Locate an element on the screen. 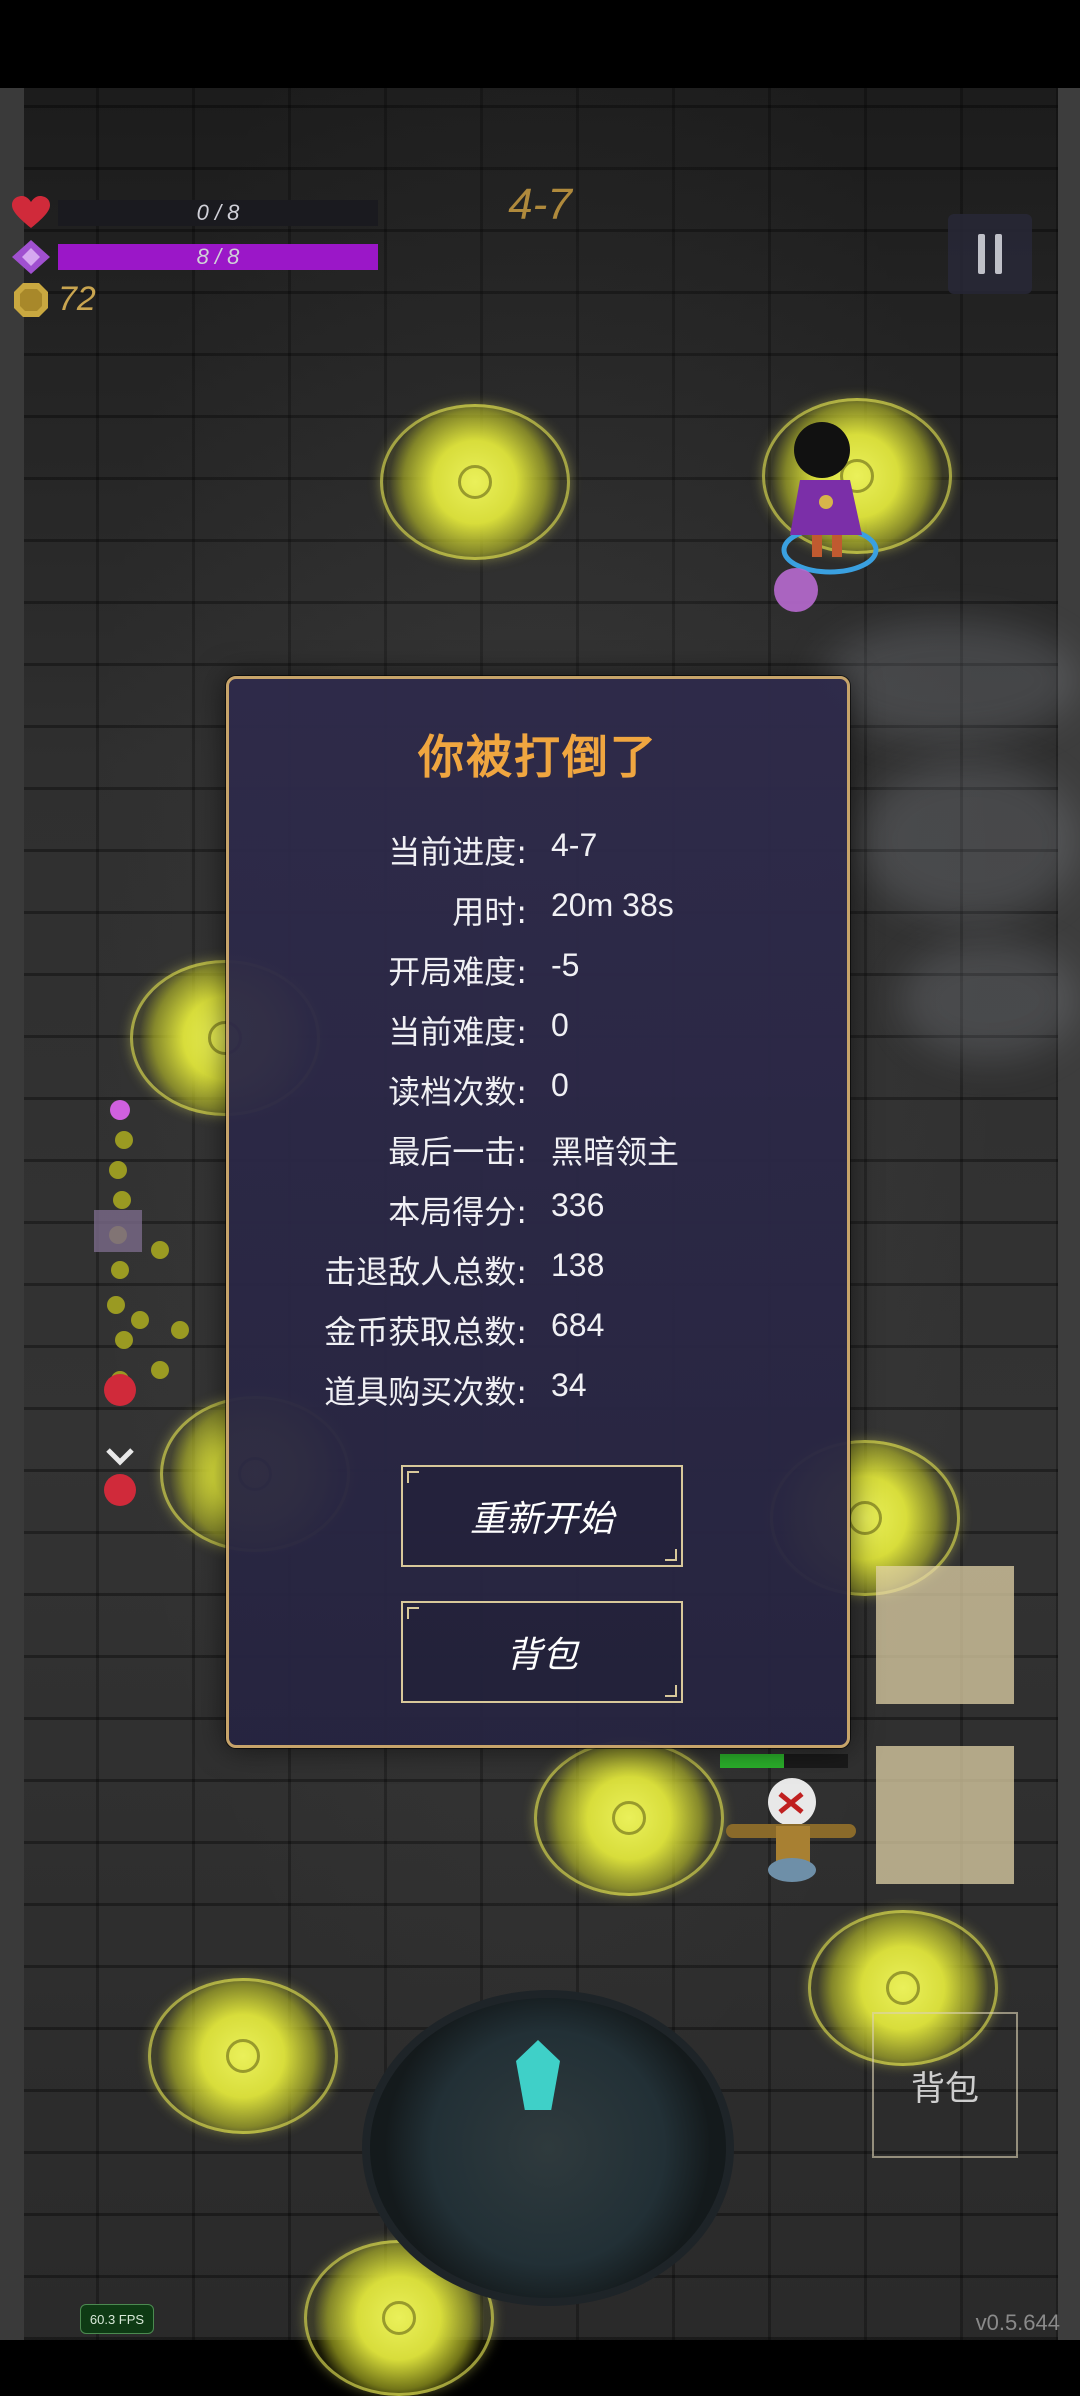 The width and height of the screenshot is (1080, 2396). restart-button: 重新开始 is located at coordinates (542, 1516).